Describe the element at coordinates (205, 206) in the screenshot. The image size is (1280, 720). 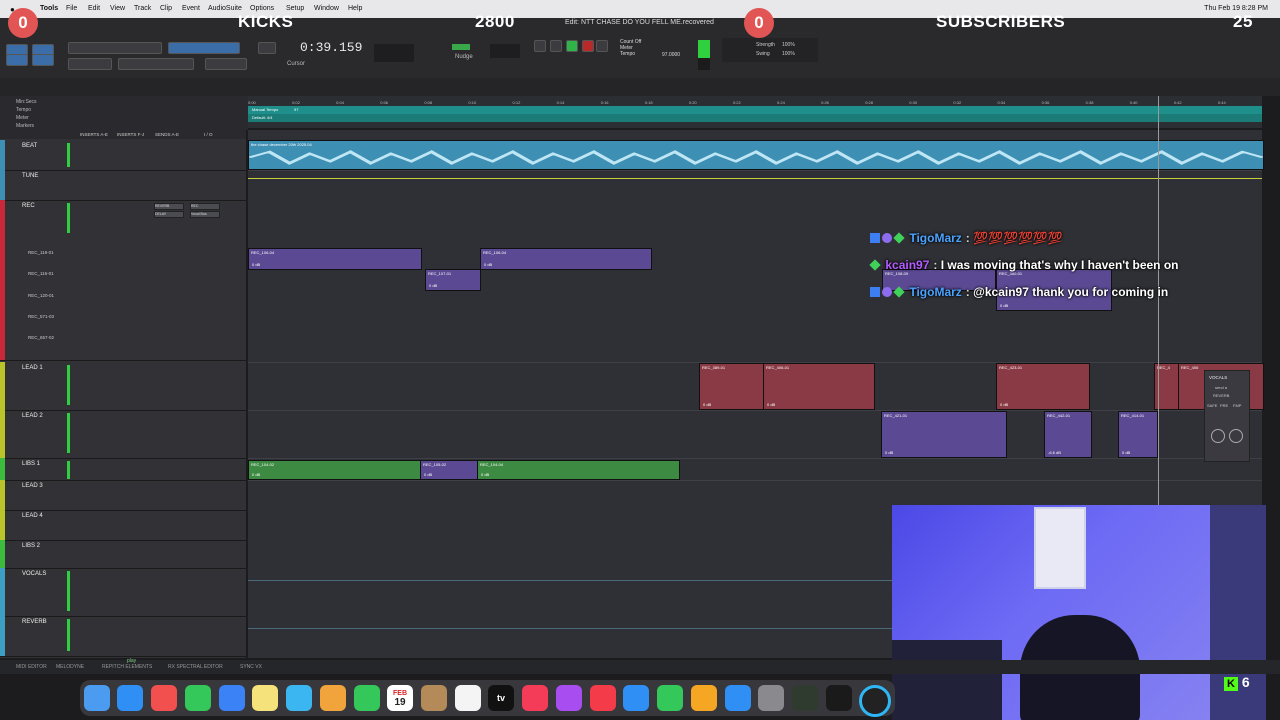
I see `output-rec: REC` at that location.